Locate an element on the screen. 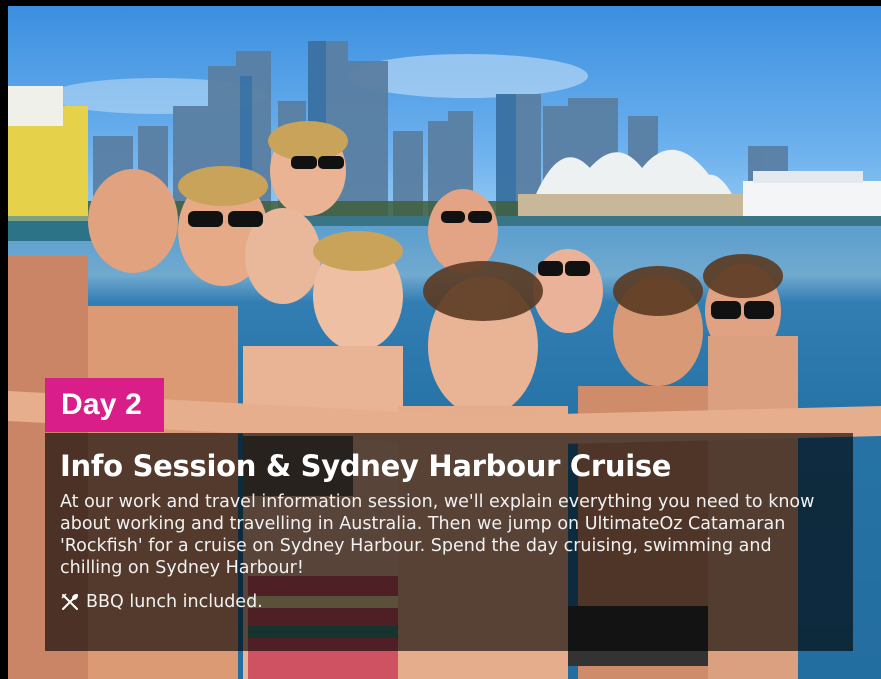 This screenshot has width=881, height=679. inclusion-row: BBQ lunch included. is located at coordinates (449, 602).